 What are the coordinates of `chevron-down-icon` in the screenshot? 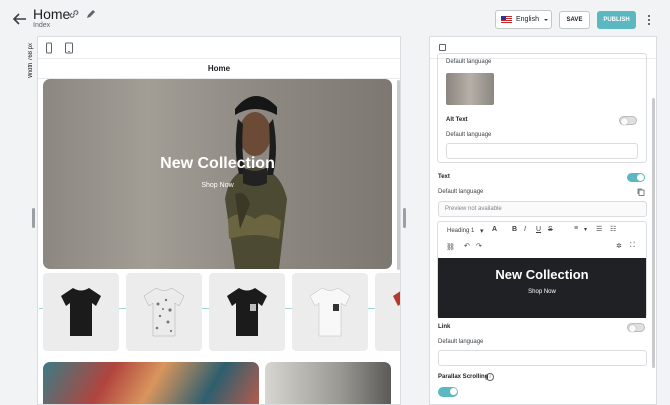 It's located at (545, 19).